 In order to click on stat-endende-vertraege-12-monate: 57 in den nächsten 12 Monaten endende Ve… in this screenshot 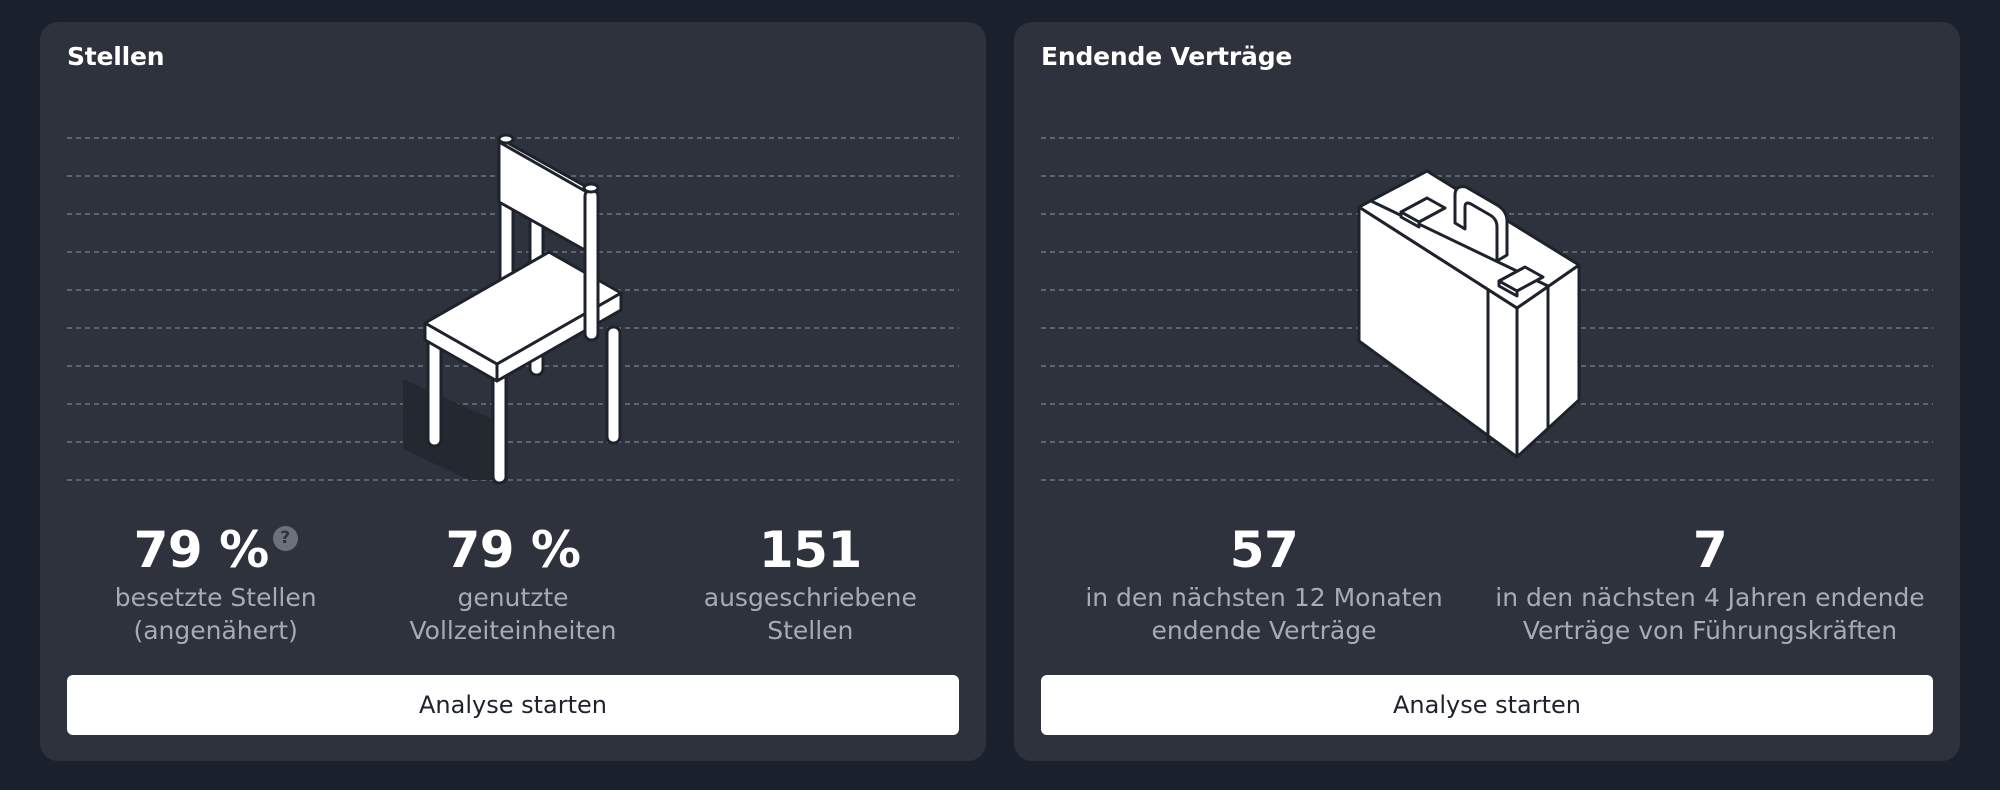, I will do `click(1264, 587)`.